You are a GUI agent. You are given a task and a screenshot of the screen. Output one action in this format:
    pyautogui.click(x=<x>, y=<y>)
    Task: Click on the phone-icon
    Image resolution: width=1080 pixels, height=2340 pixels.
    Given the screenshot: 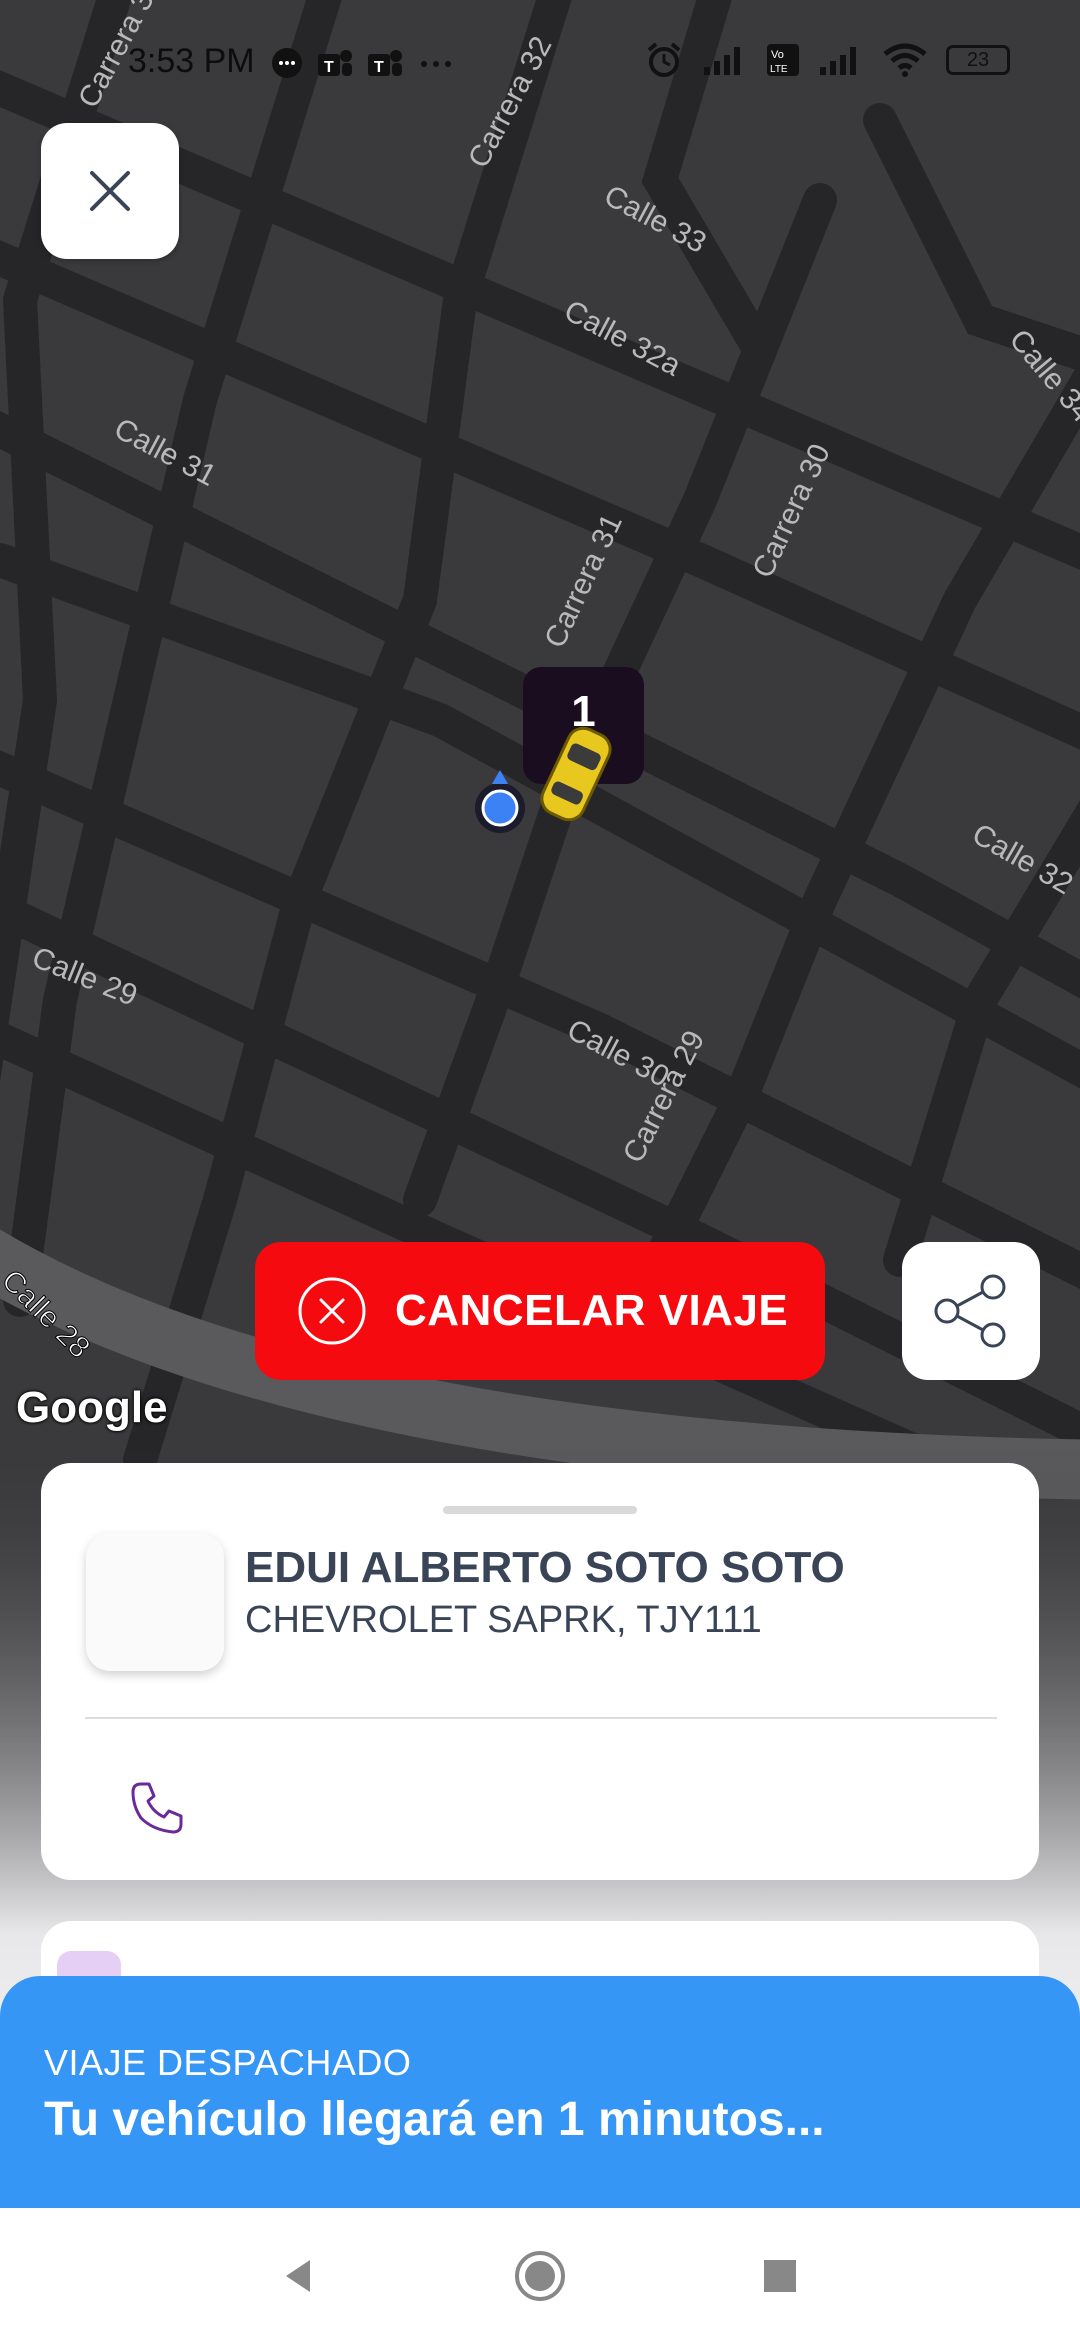 What is the action you would take?
    pyautogui.click(x=157, y=1808)
    